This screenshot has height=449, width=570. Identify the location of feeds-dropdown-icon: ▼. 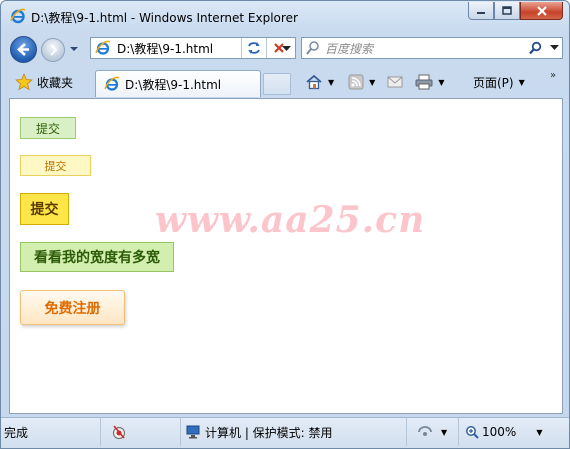
(372, 82).